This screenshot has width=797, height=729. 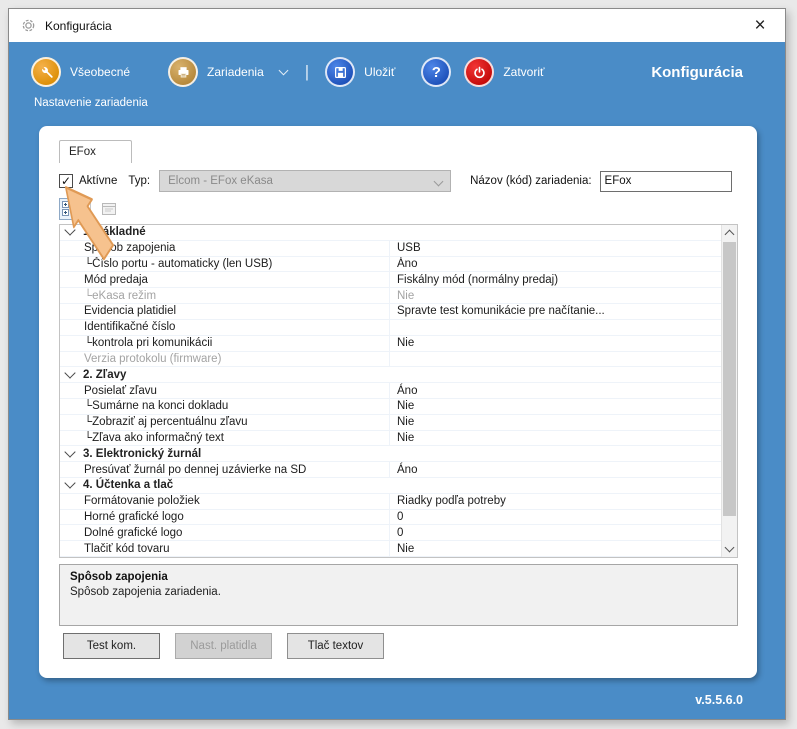 What do you see at coordinates (225, 422) in the screenshot?
I see `property-name: └Zobraziť aj percentuálnu zľavu` at bounding box center [225, 422].